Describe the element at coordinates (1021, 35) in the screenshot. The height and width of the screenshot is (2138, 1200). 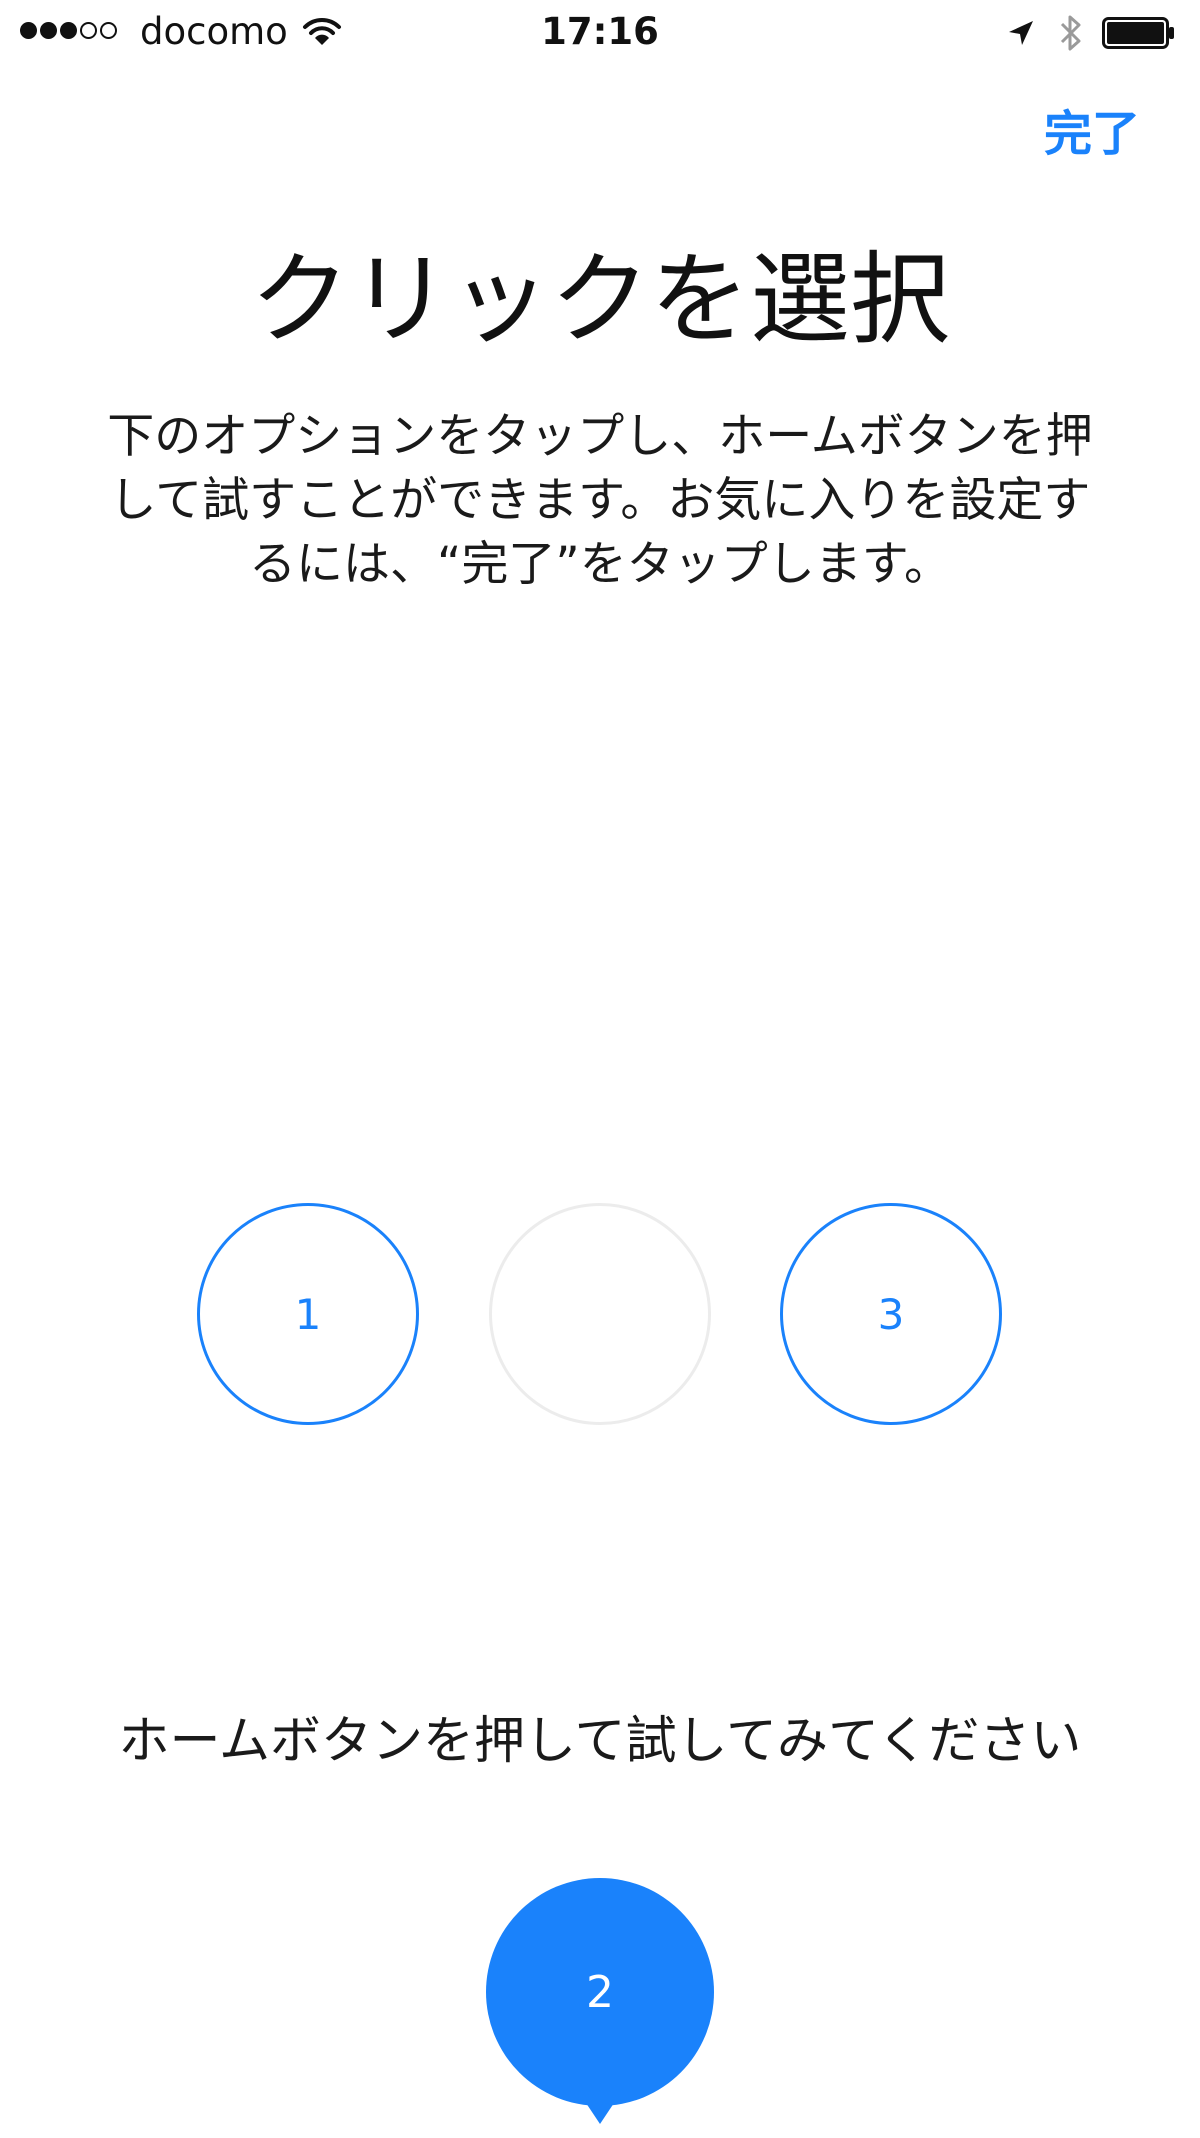
I see `location-arrow-icon` at that location.